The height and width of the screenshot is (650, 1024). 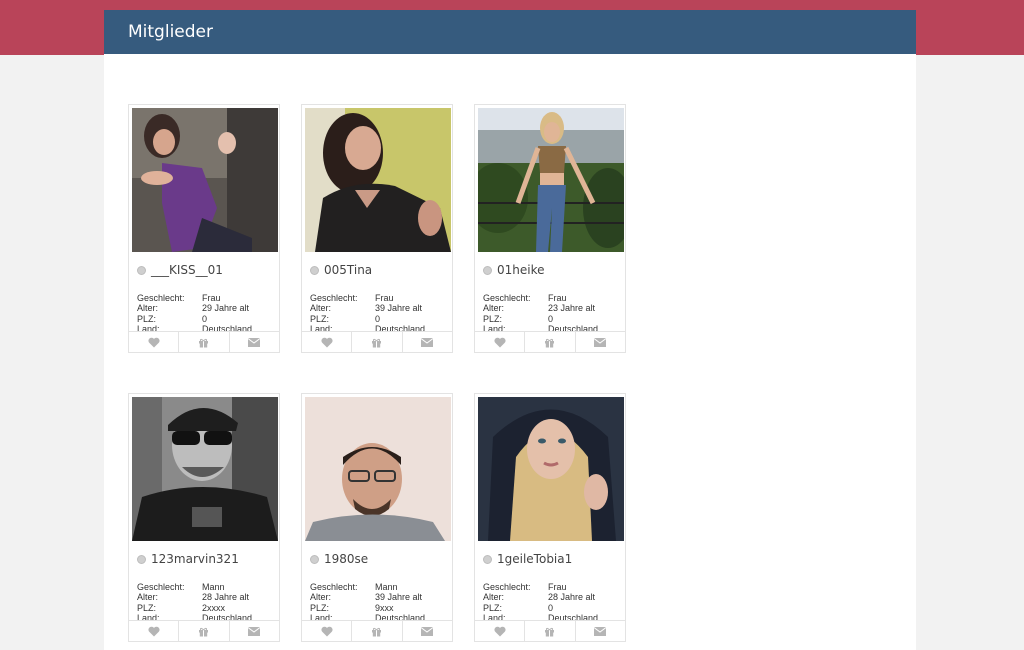 What do you see at coordinates (510, 32) in the screenshot?
I see `panel-header: Mitglieder` at bounding box center [510, 32].